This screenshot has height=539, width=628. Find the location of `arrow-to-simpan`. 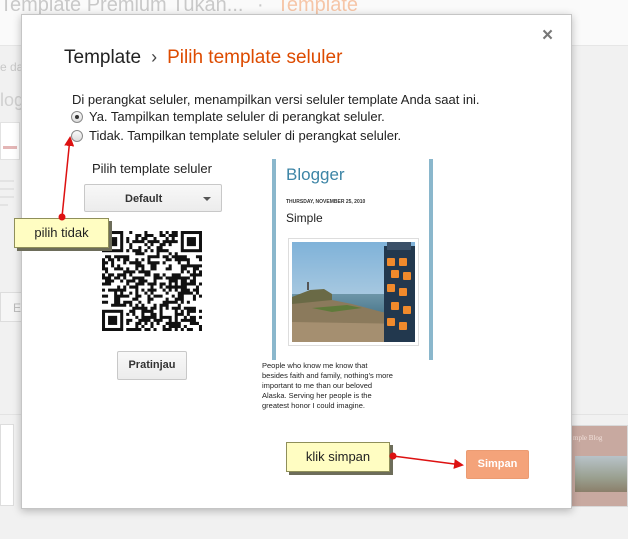

arrow-to-simpan is located at coordinates (428, 462).